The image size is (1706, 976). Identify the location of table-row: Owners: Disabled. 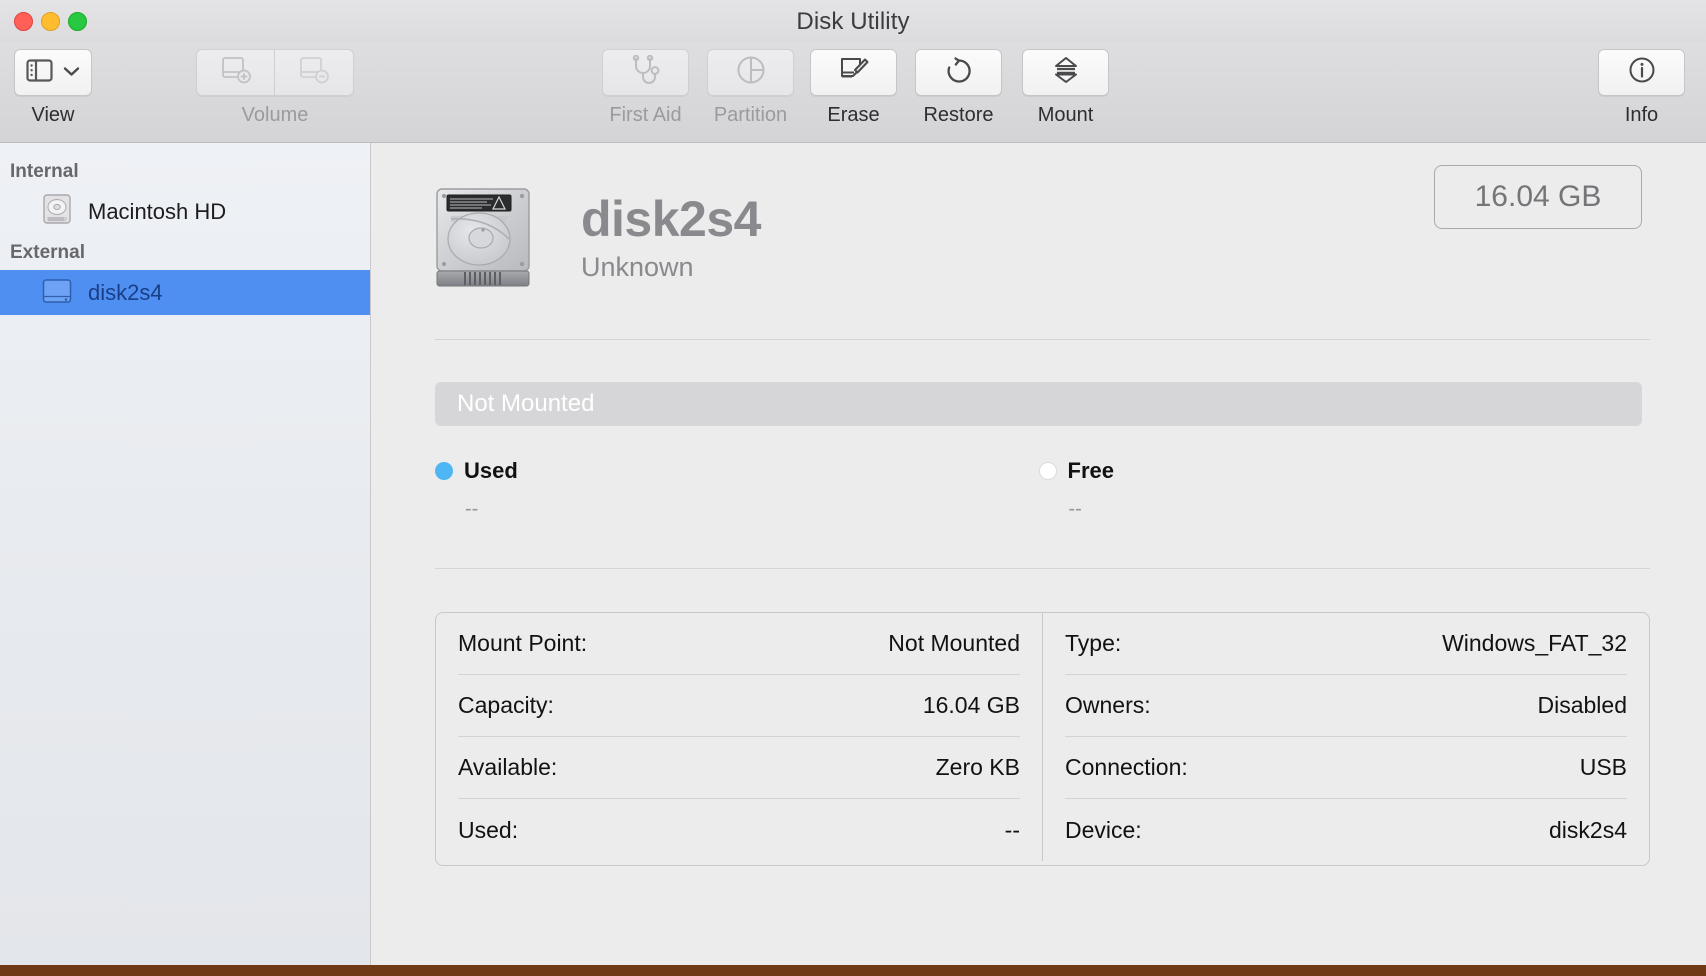
(1346, 706).